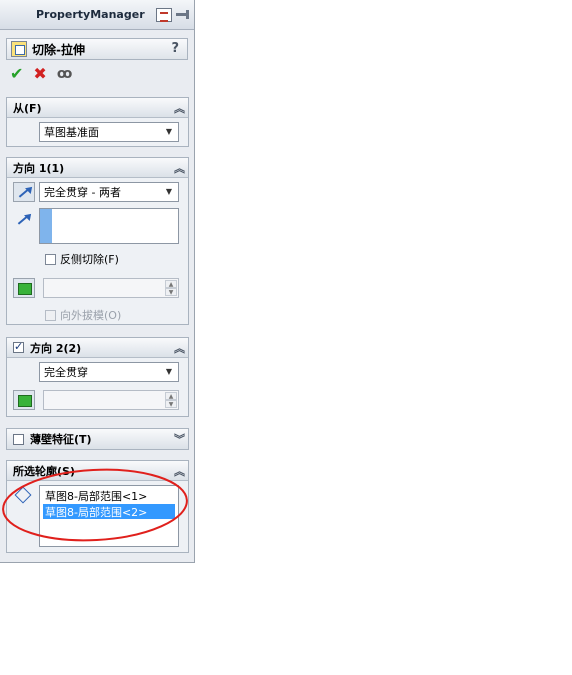  What do you see at coordinates (89, 259) in the screenshot?
I see `flip-side-label: 反侧切除(F)` at bounding box center [89, 259].